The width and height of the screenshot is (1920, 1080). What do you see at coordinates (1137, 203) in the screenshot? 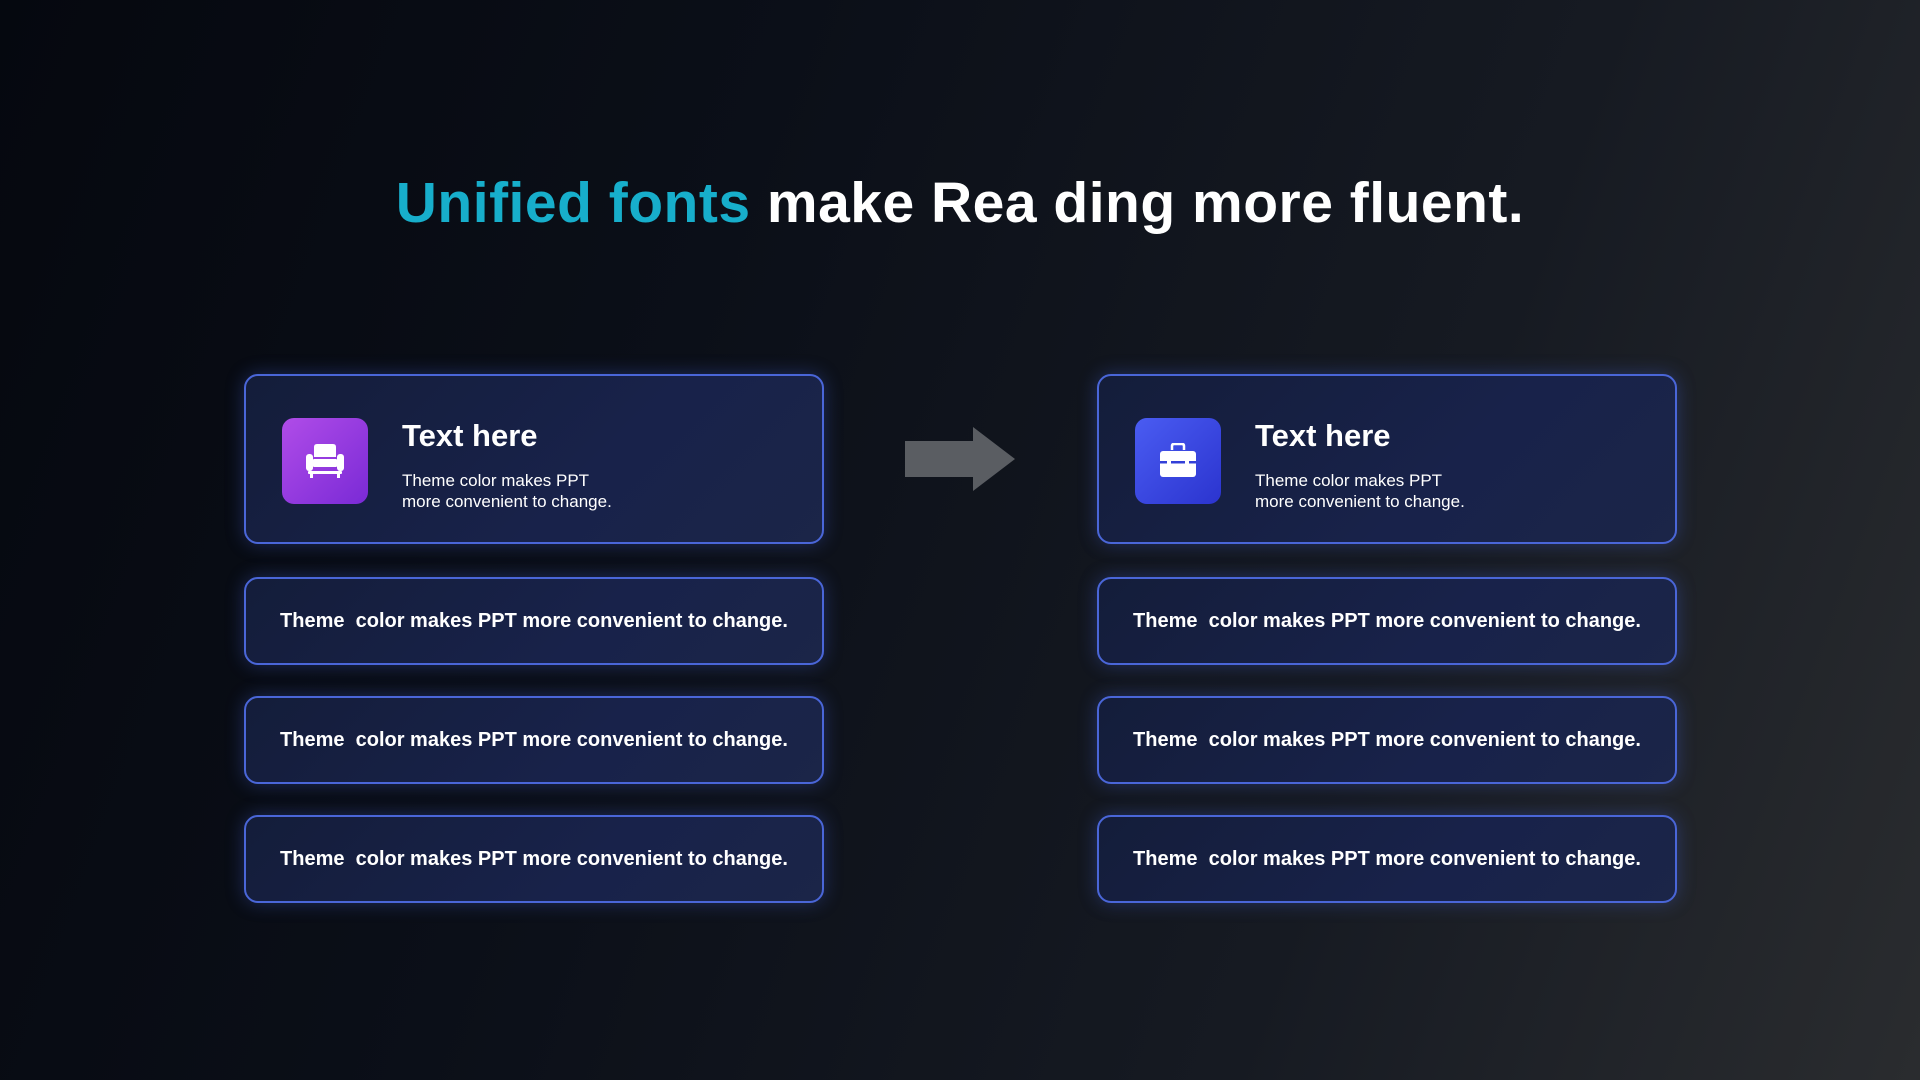
I see `title-rest: make Rea ding more fluent.` at bounding box center [1137, 203].